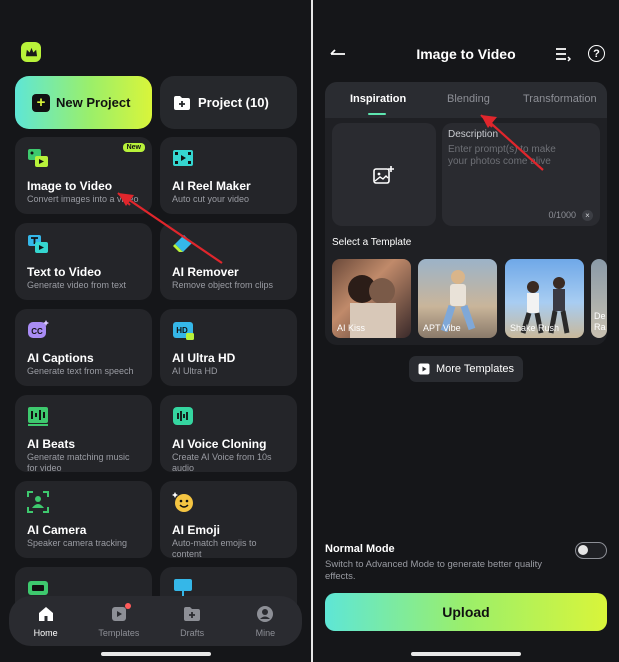 The width and height of the screenshot is (619, 662). I want to click on svg-text: HD, so click(182, 330).